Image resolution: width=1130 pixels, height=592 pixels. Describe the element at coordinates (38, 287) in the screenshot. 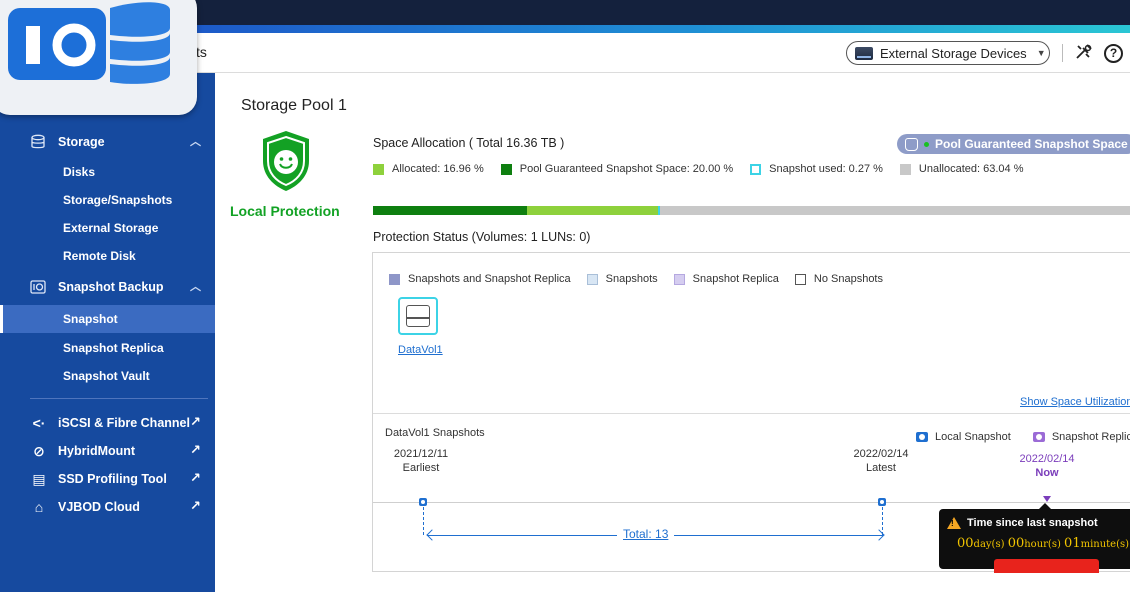

I see `snapshot-backup-icon` at that location.